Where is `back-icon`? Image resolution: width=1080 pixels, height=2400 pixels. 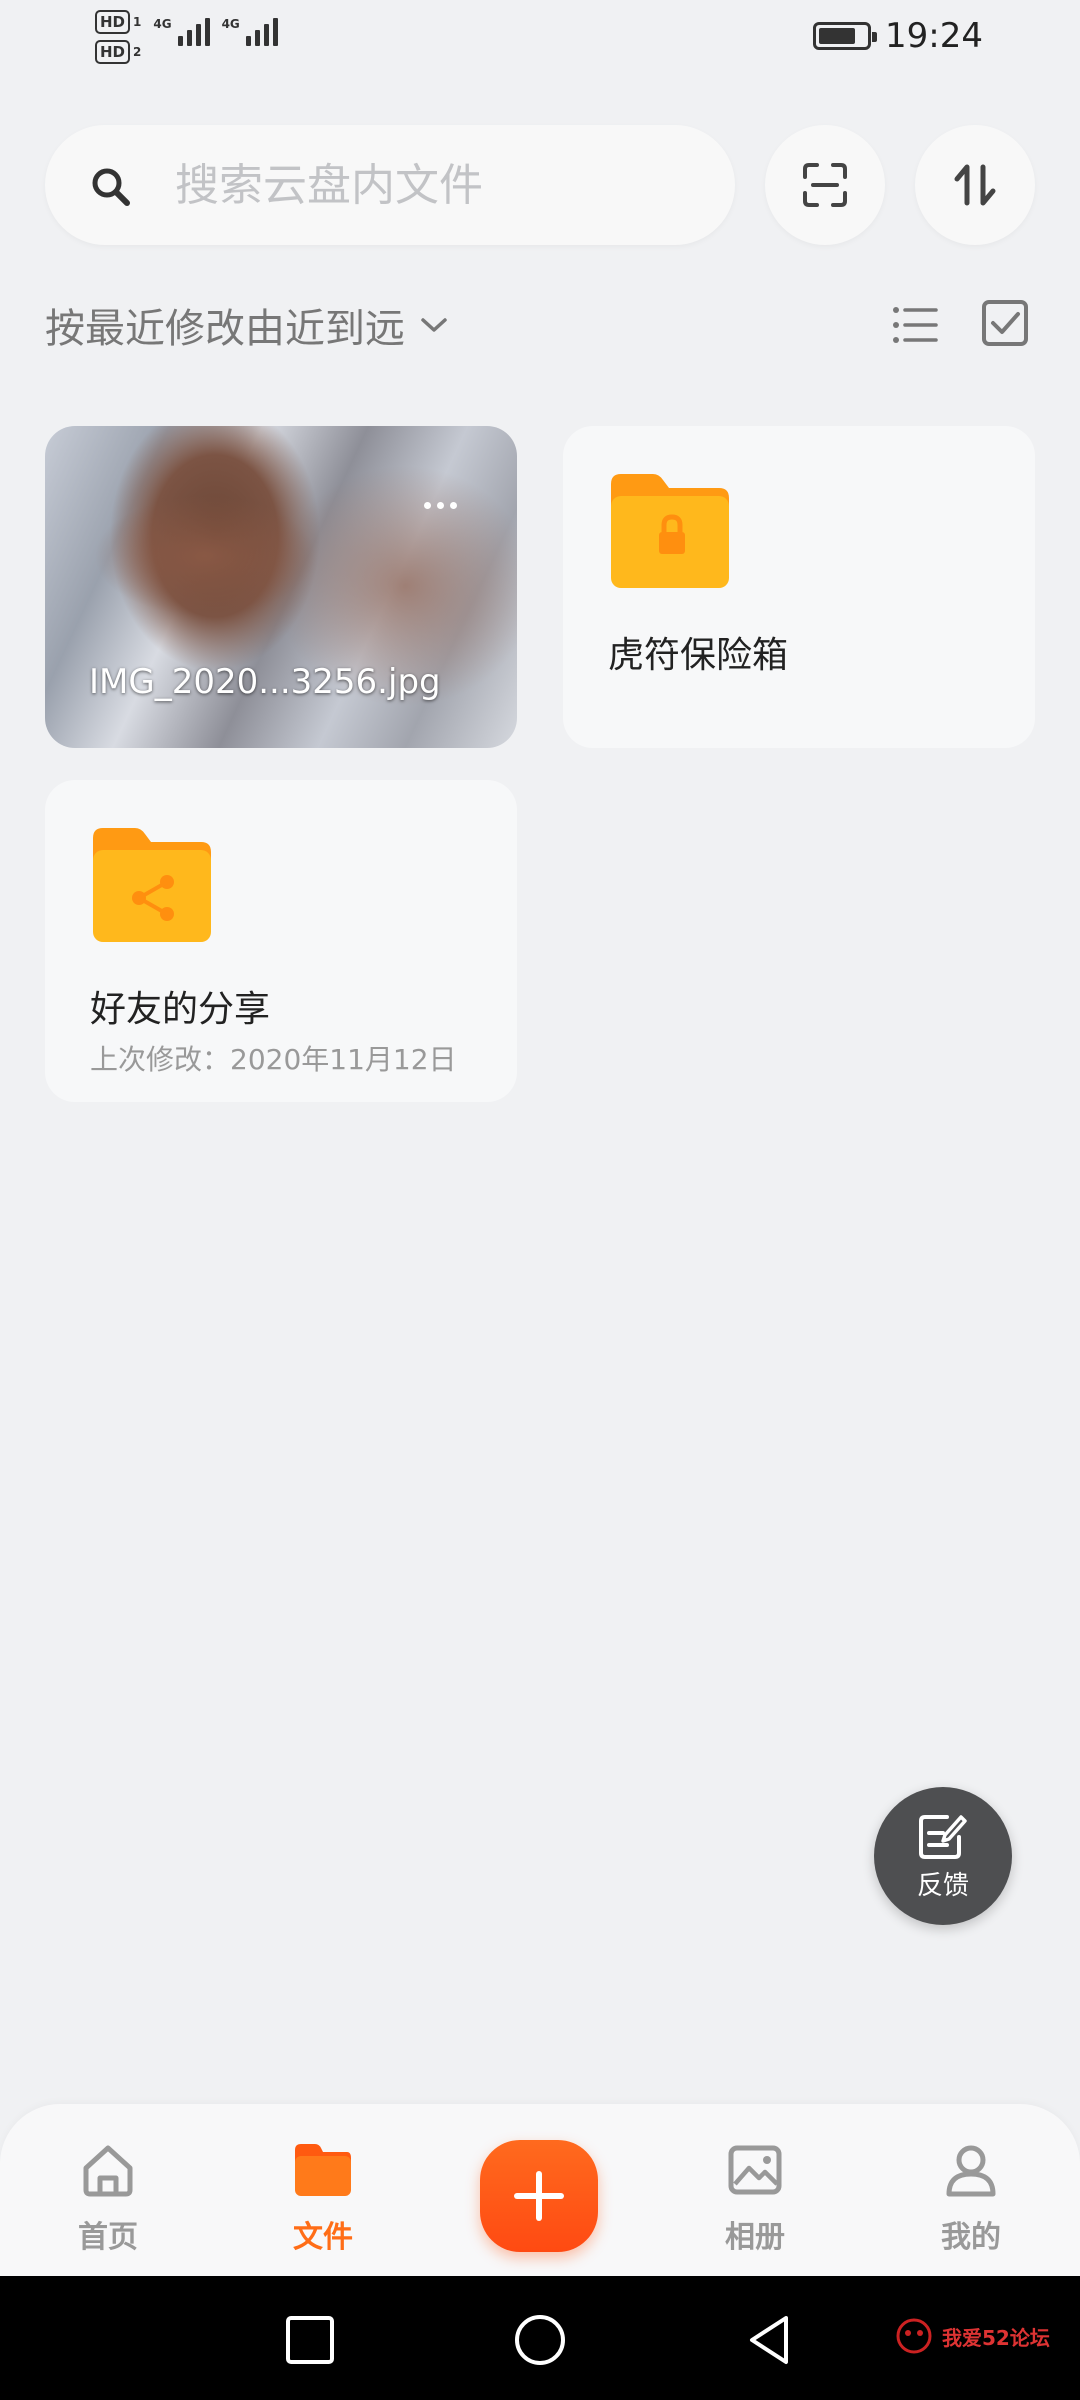
back-icon is located at coordinates (770, 2340).